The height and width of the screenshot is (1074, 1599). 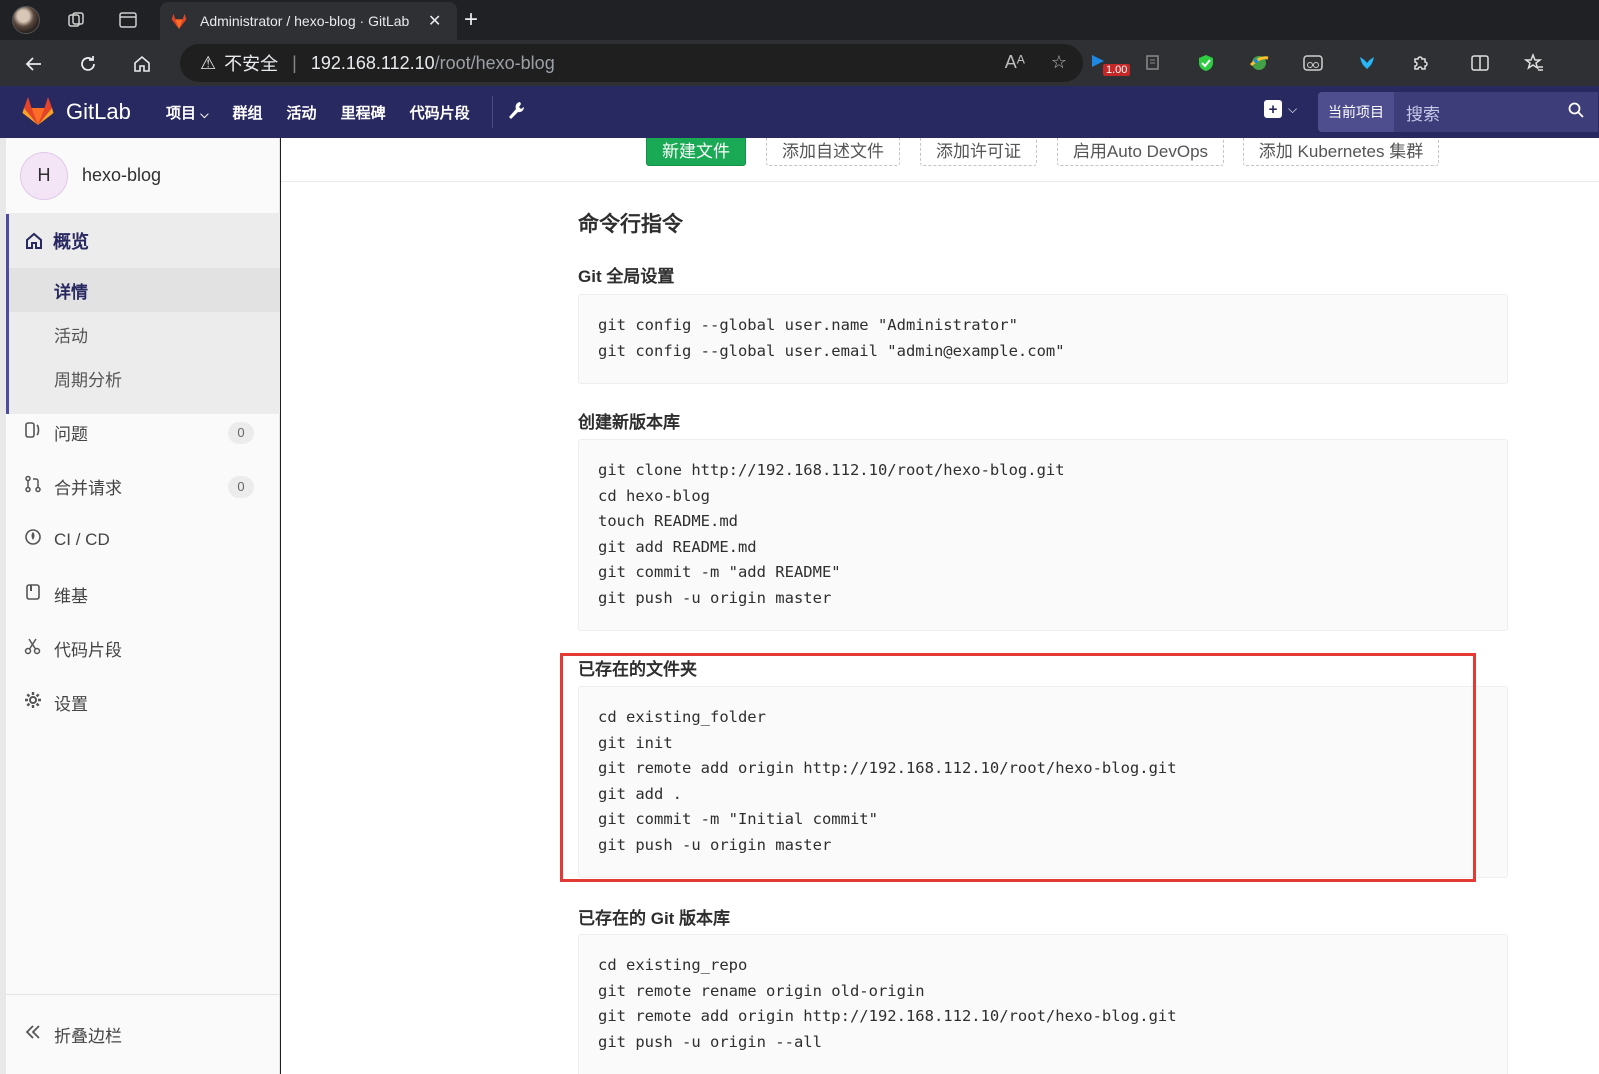 I want to click on sidebar-item-cycle-analytics: 周期分析, so click(x=88, y=378).